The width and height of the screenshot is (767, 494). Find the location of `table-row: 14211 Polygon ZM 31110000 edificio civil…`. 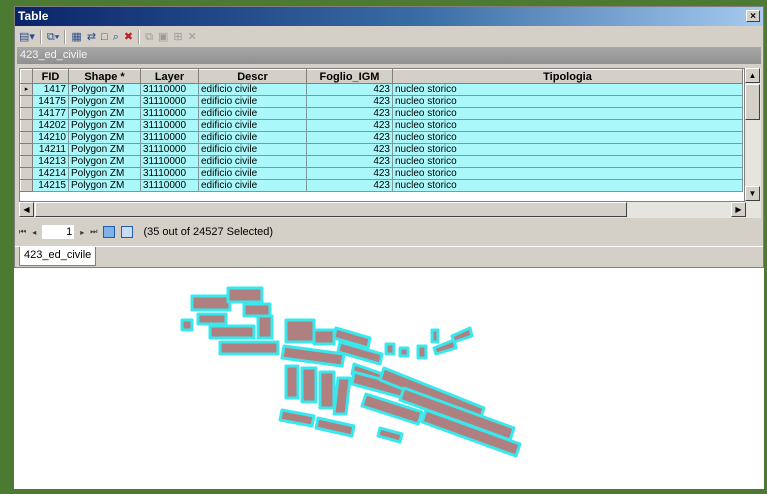

table-row: 14211 Polygon ZM 31110000 edificio civil… is located at coordinates (381, 149).